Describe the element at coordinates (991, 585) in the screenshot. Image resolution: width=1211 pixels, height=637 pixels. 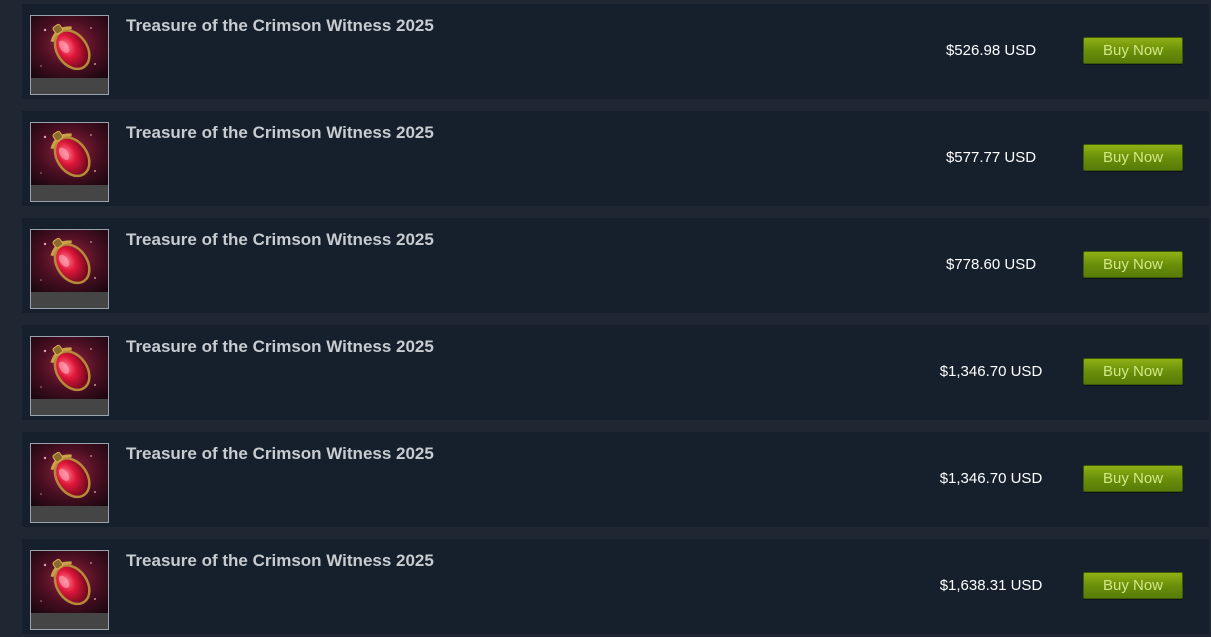
I see `listing-price: $1,638.31 USD` at that location.